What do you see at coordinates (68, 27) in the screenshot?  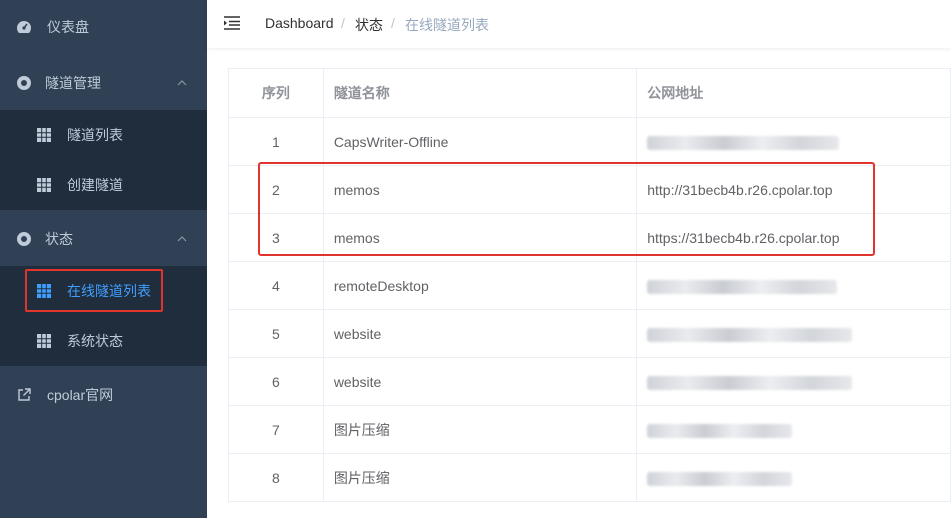 I see `sidebar-item-label: 仪表盘` at bounding box center [68, 27].